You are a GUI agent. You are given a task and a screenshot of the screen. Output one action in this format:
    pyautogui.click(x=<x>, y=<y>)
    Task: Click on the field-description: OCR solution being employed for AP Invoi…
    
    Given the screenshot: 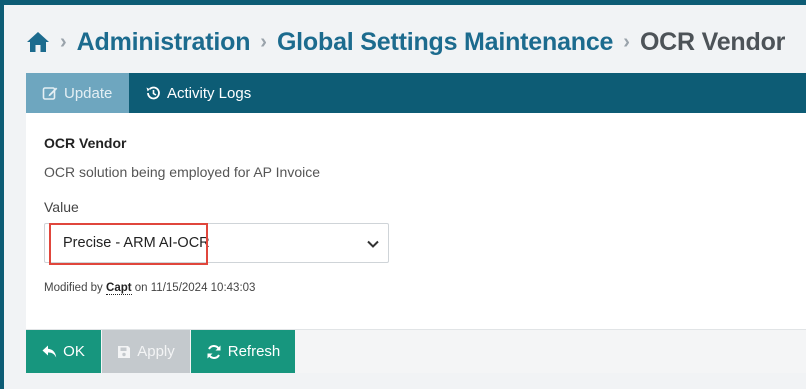 What is the action you would take?
    pyautogui.click(x=182, y=172)
    